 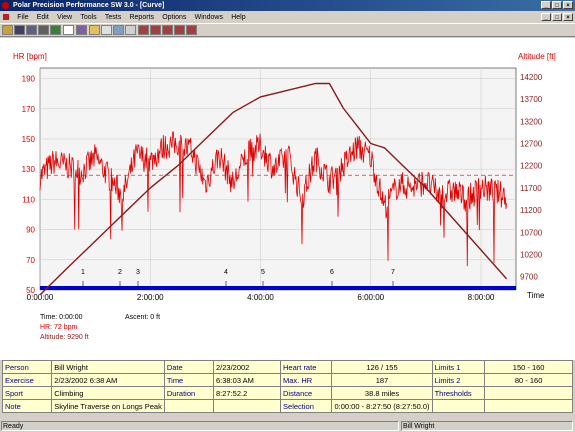 I want to click on altitude-tick-label: 12700, so click(x=531, y=143).